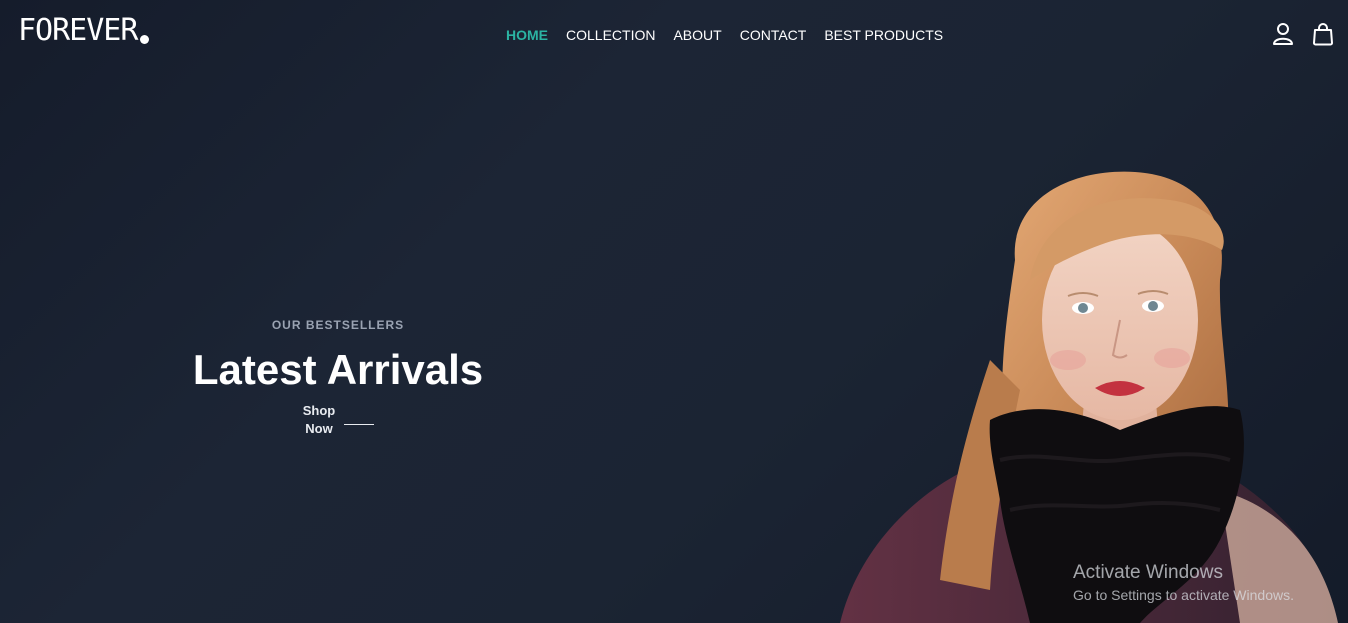 The height and width of the screenshot is (623, 1348). I want to click on shop-now-label: Shop Now, so click(319, 419).